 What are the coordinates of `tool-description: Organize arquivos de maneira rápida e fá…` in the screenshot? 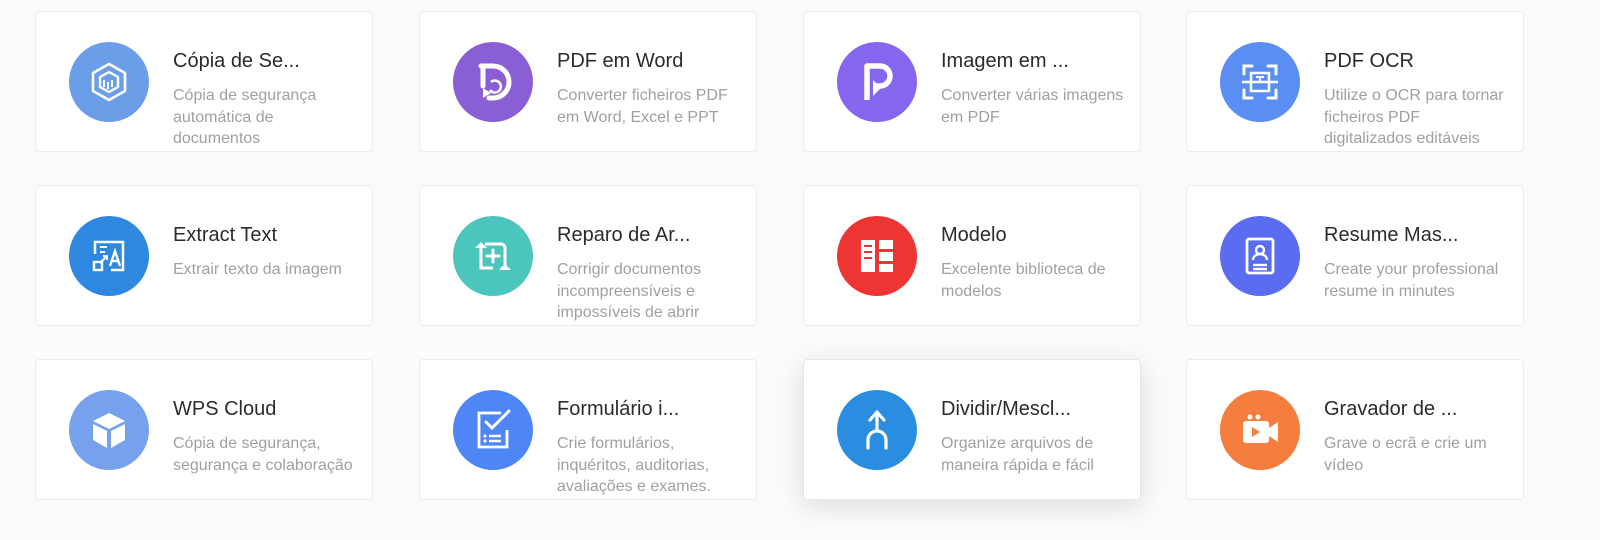 It's located at (1017, 454).